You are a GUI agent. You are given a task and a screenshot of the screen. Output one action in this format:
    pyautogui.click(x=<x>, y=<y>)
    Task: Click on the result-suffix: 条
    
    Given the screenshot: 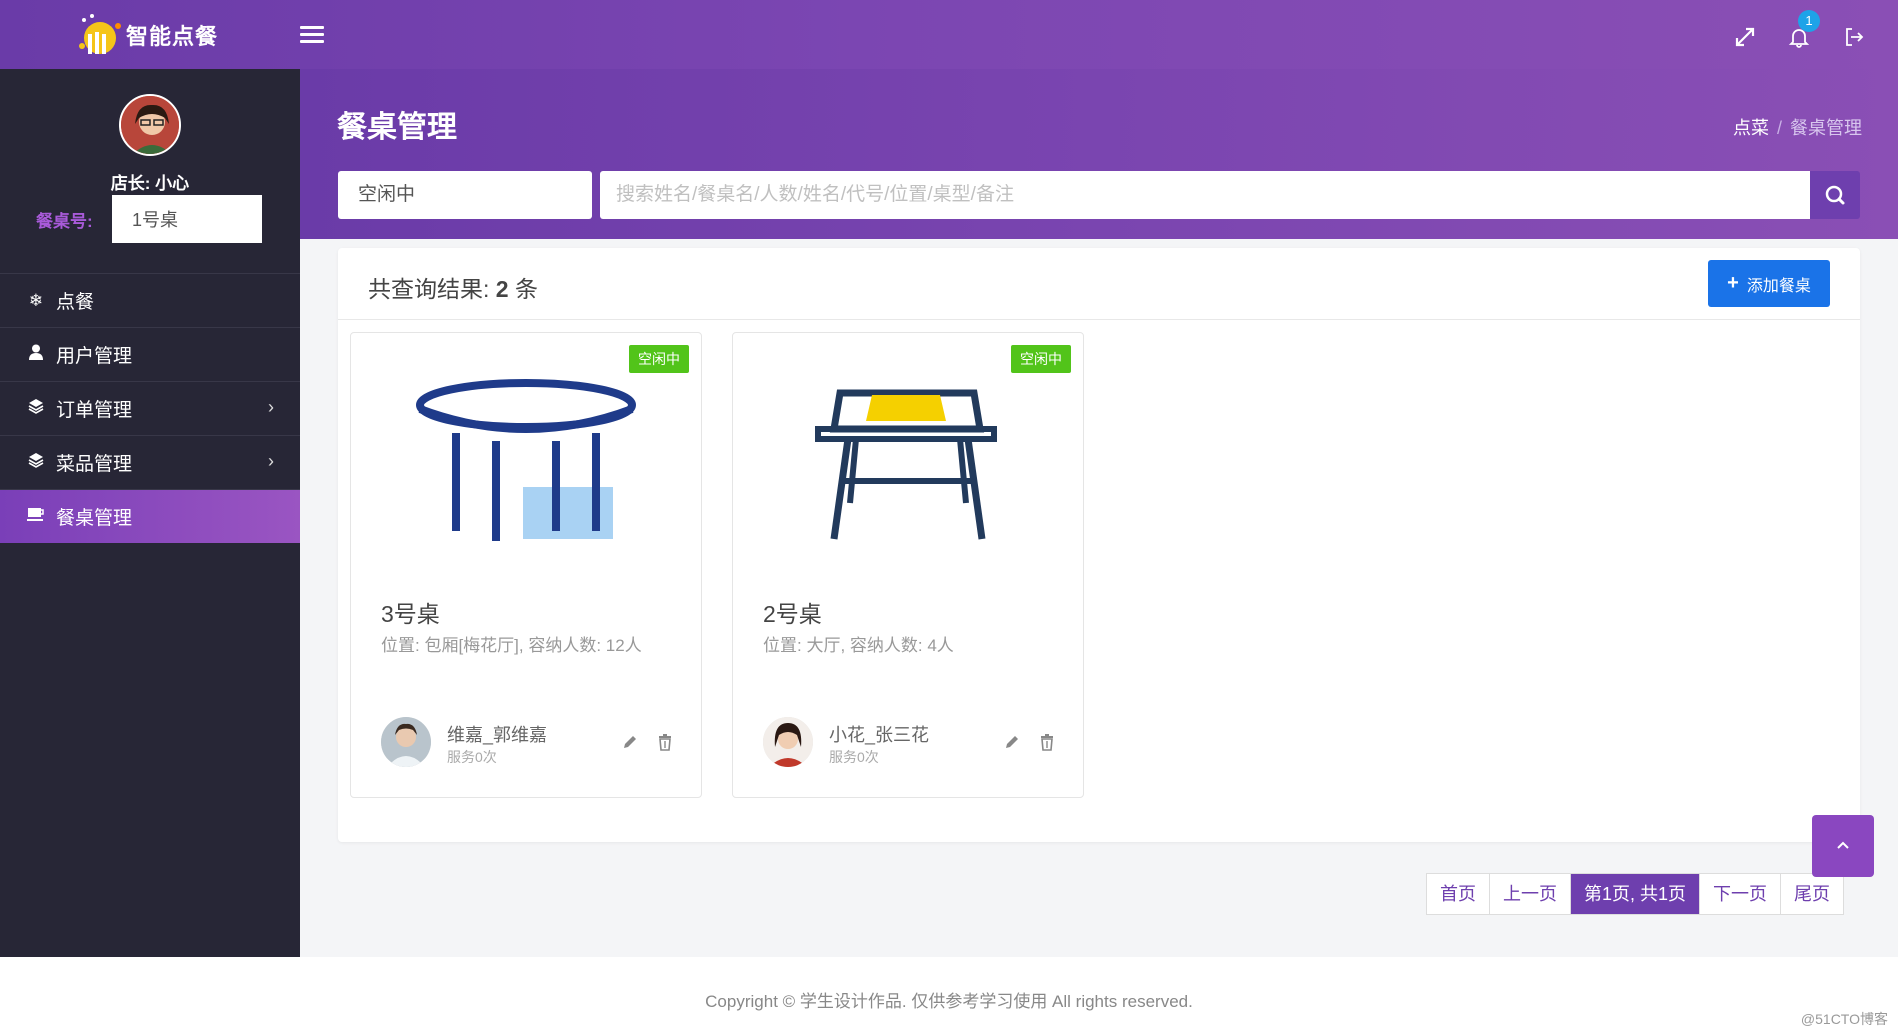 What is the action you would take?
    pyautogui.click(x=526, y=289)
    